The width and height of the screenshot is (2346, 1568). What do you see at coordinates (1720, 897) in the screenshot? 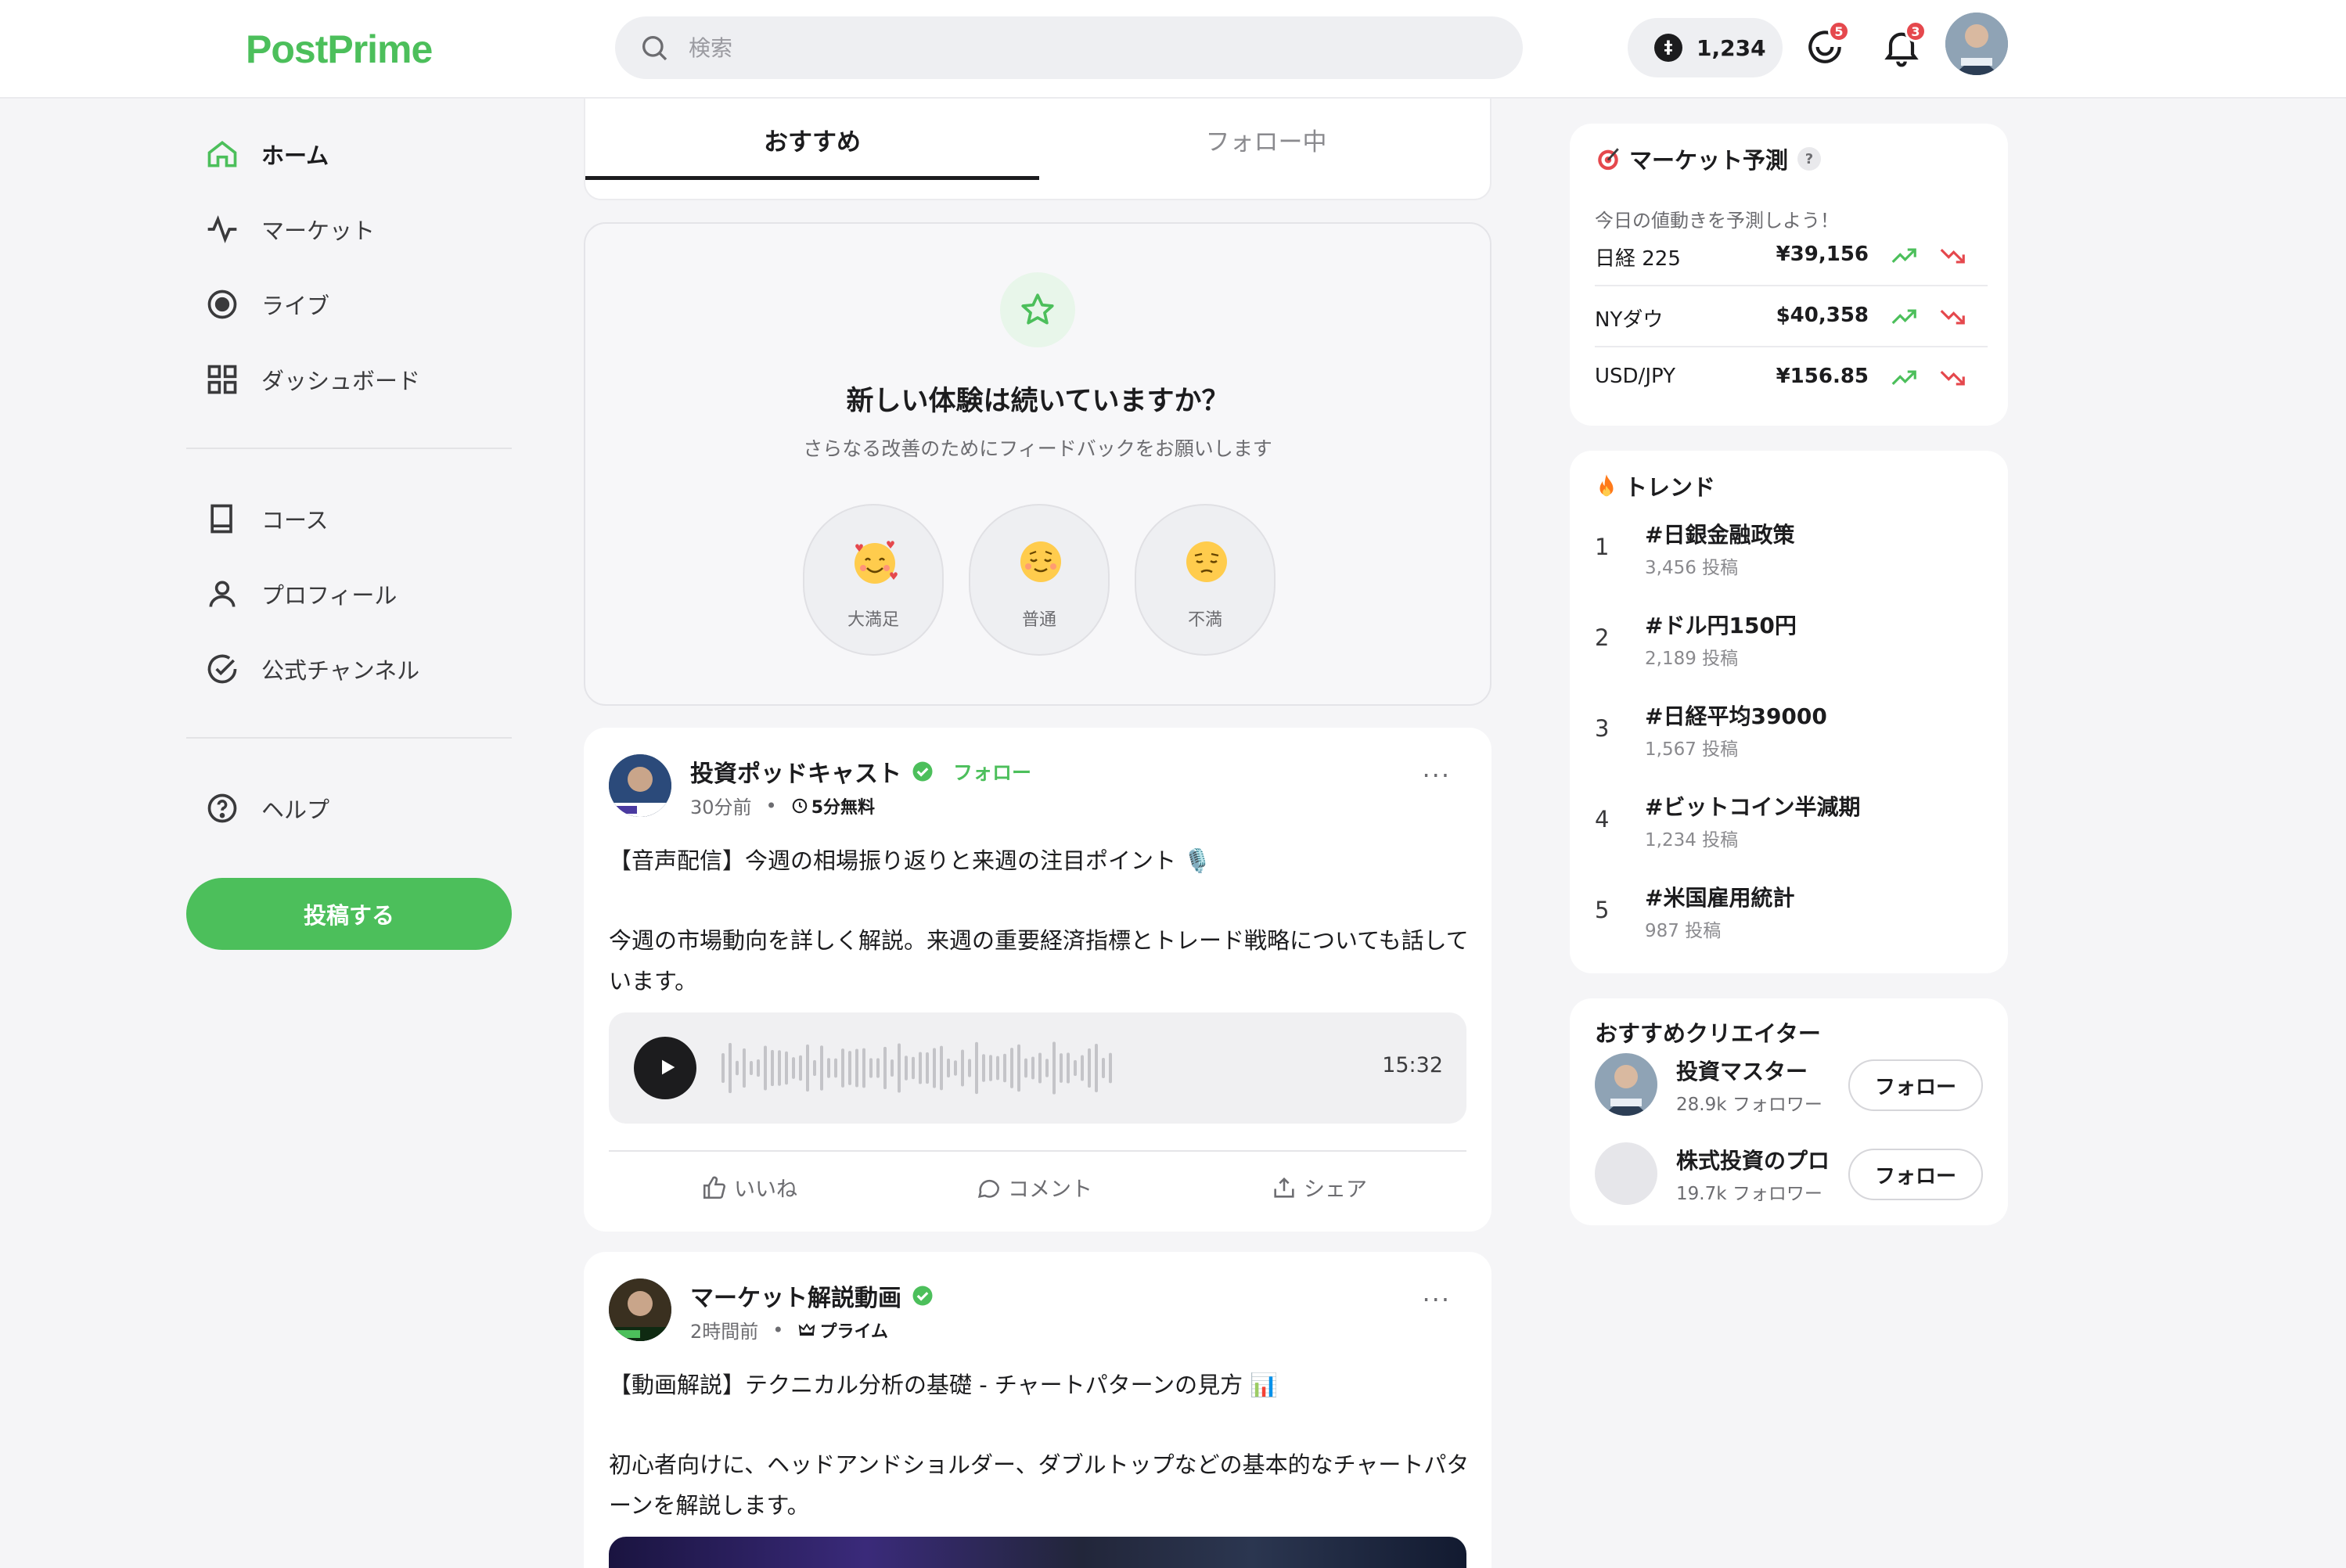
I see `trend-tag: #米国雇用統計` at bounding box center [1720, 897].